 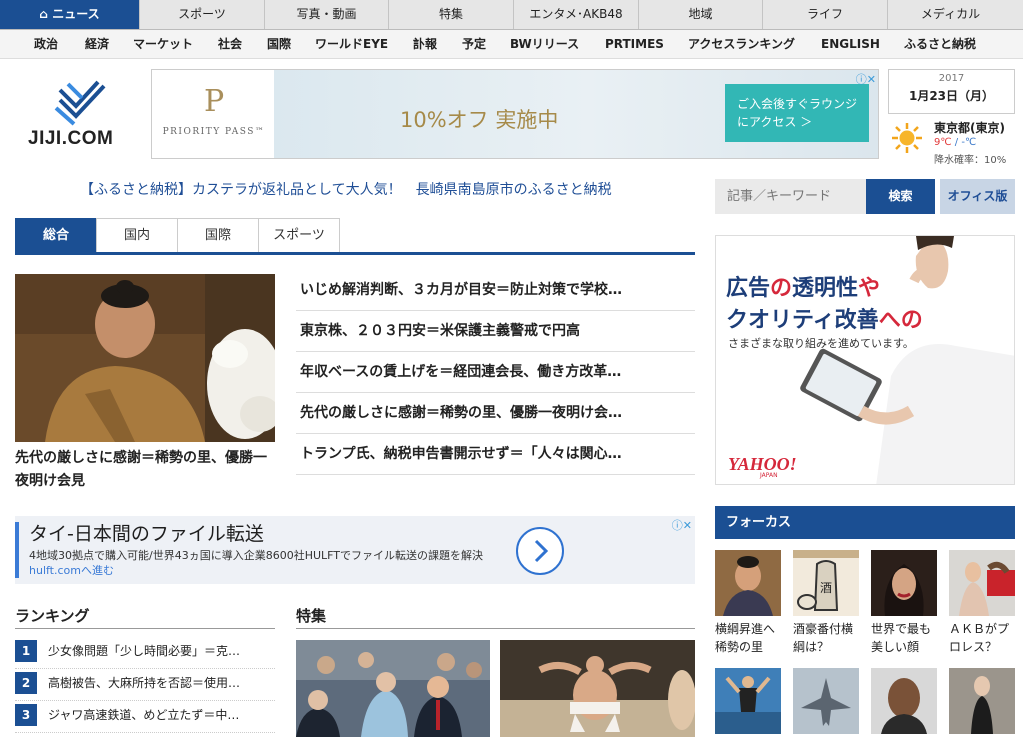 I want to click on office-version-button: オフィス版, so click(x=977, y=196).